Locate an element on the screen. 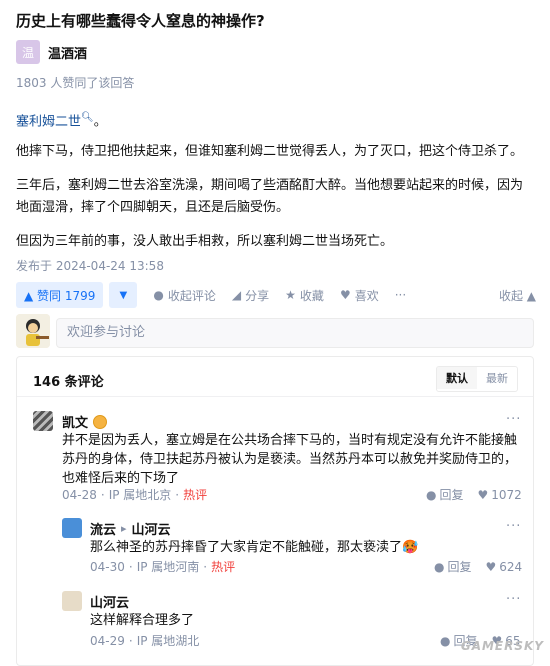  commenter-name: 凯文 is located at coordinates (75, 421).